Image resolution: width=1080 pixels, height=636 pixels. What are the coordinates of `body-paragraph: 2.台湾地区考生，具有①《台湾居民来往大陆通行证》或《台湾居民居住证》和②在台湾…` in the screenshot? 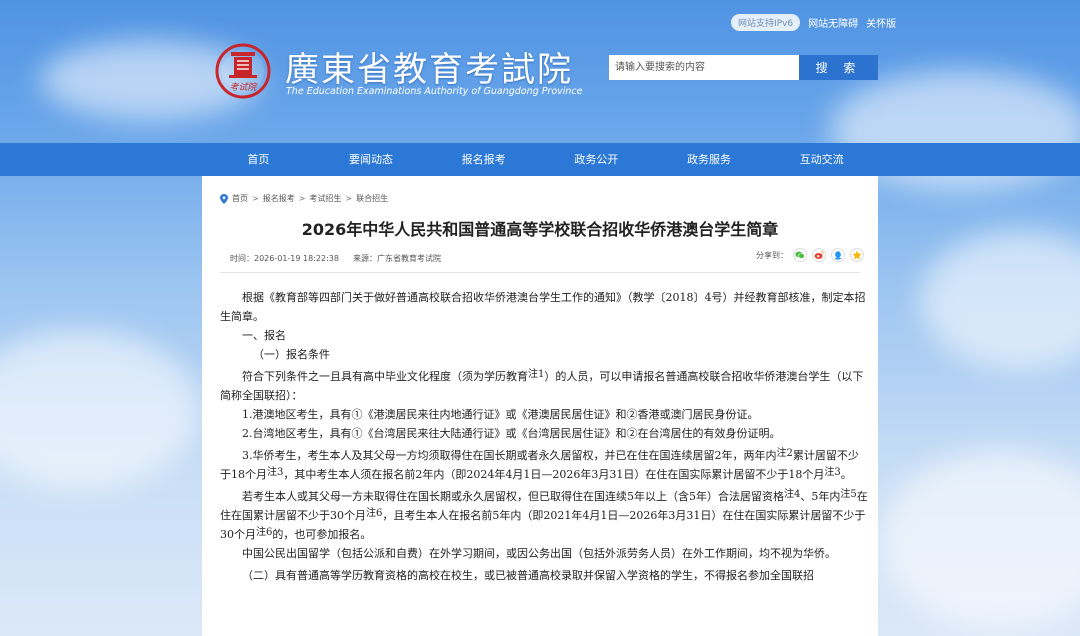 It's located at (511, 433).